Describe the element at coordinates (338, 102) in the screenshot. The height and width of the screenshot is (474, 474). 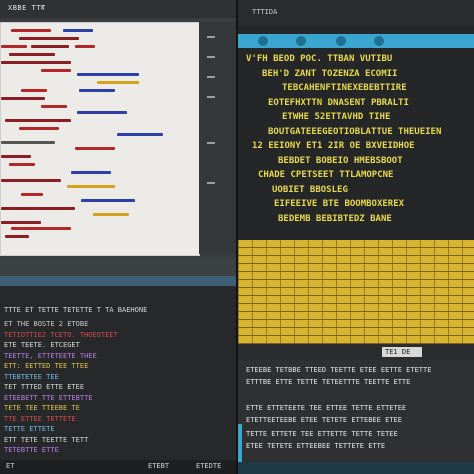
I see `code-line: EOTEFHXTTN DNASENT PBRALTI` at that location.